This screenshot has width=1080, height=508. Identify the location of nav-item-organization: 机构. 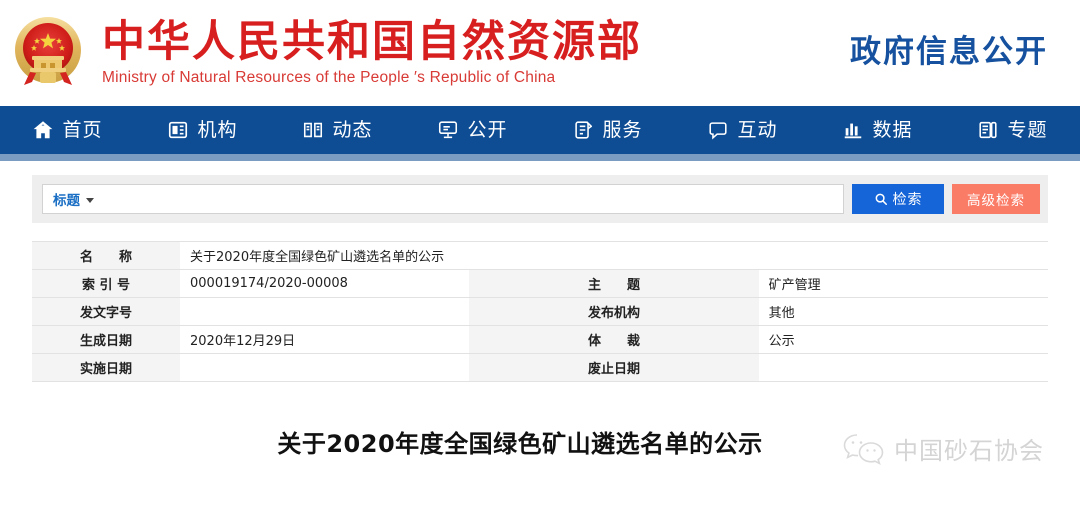
(202, 130).